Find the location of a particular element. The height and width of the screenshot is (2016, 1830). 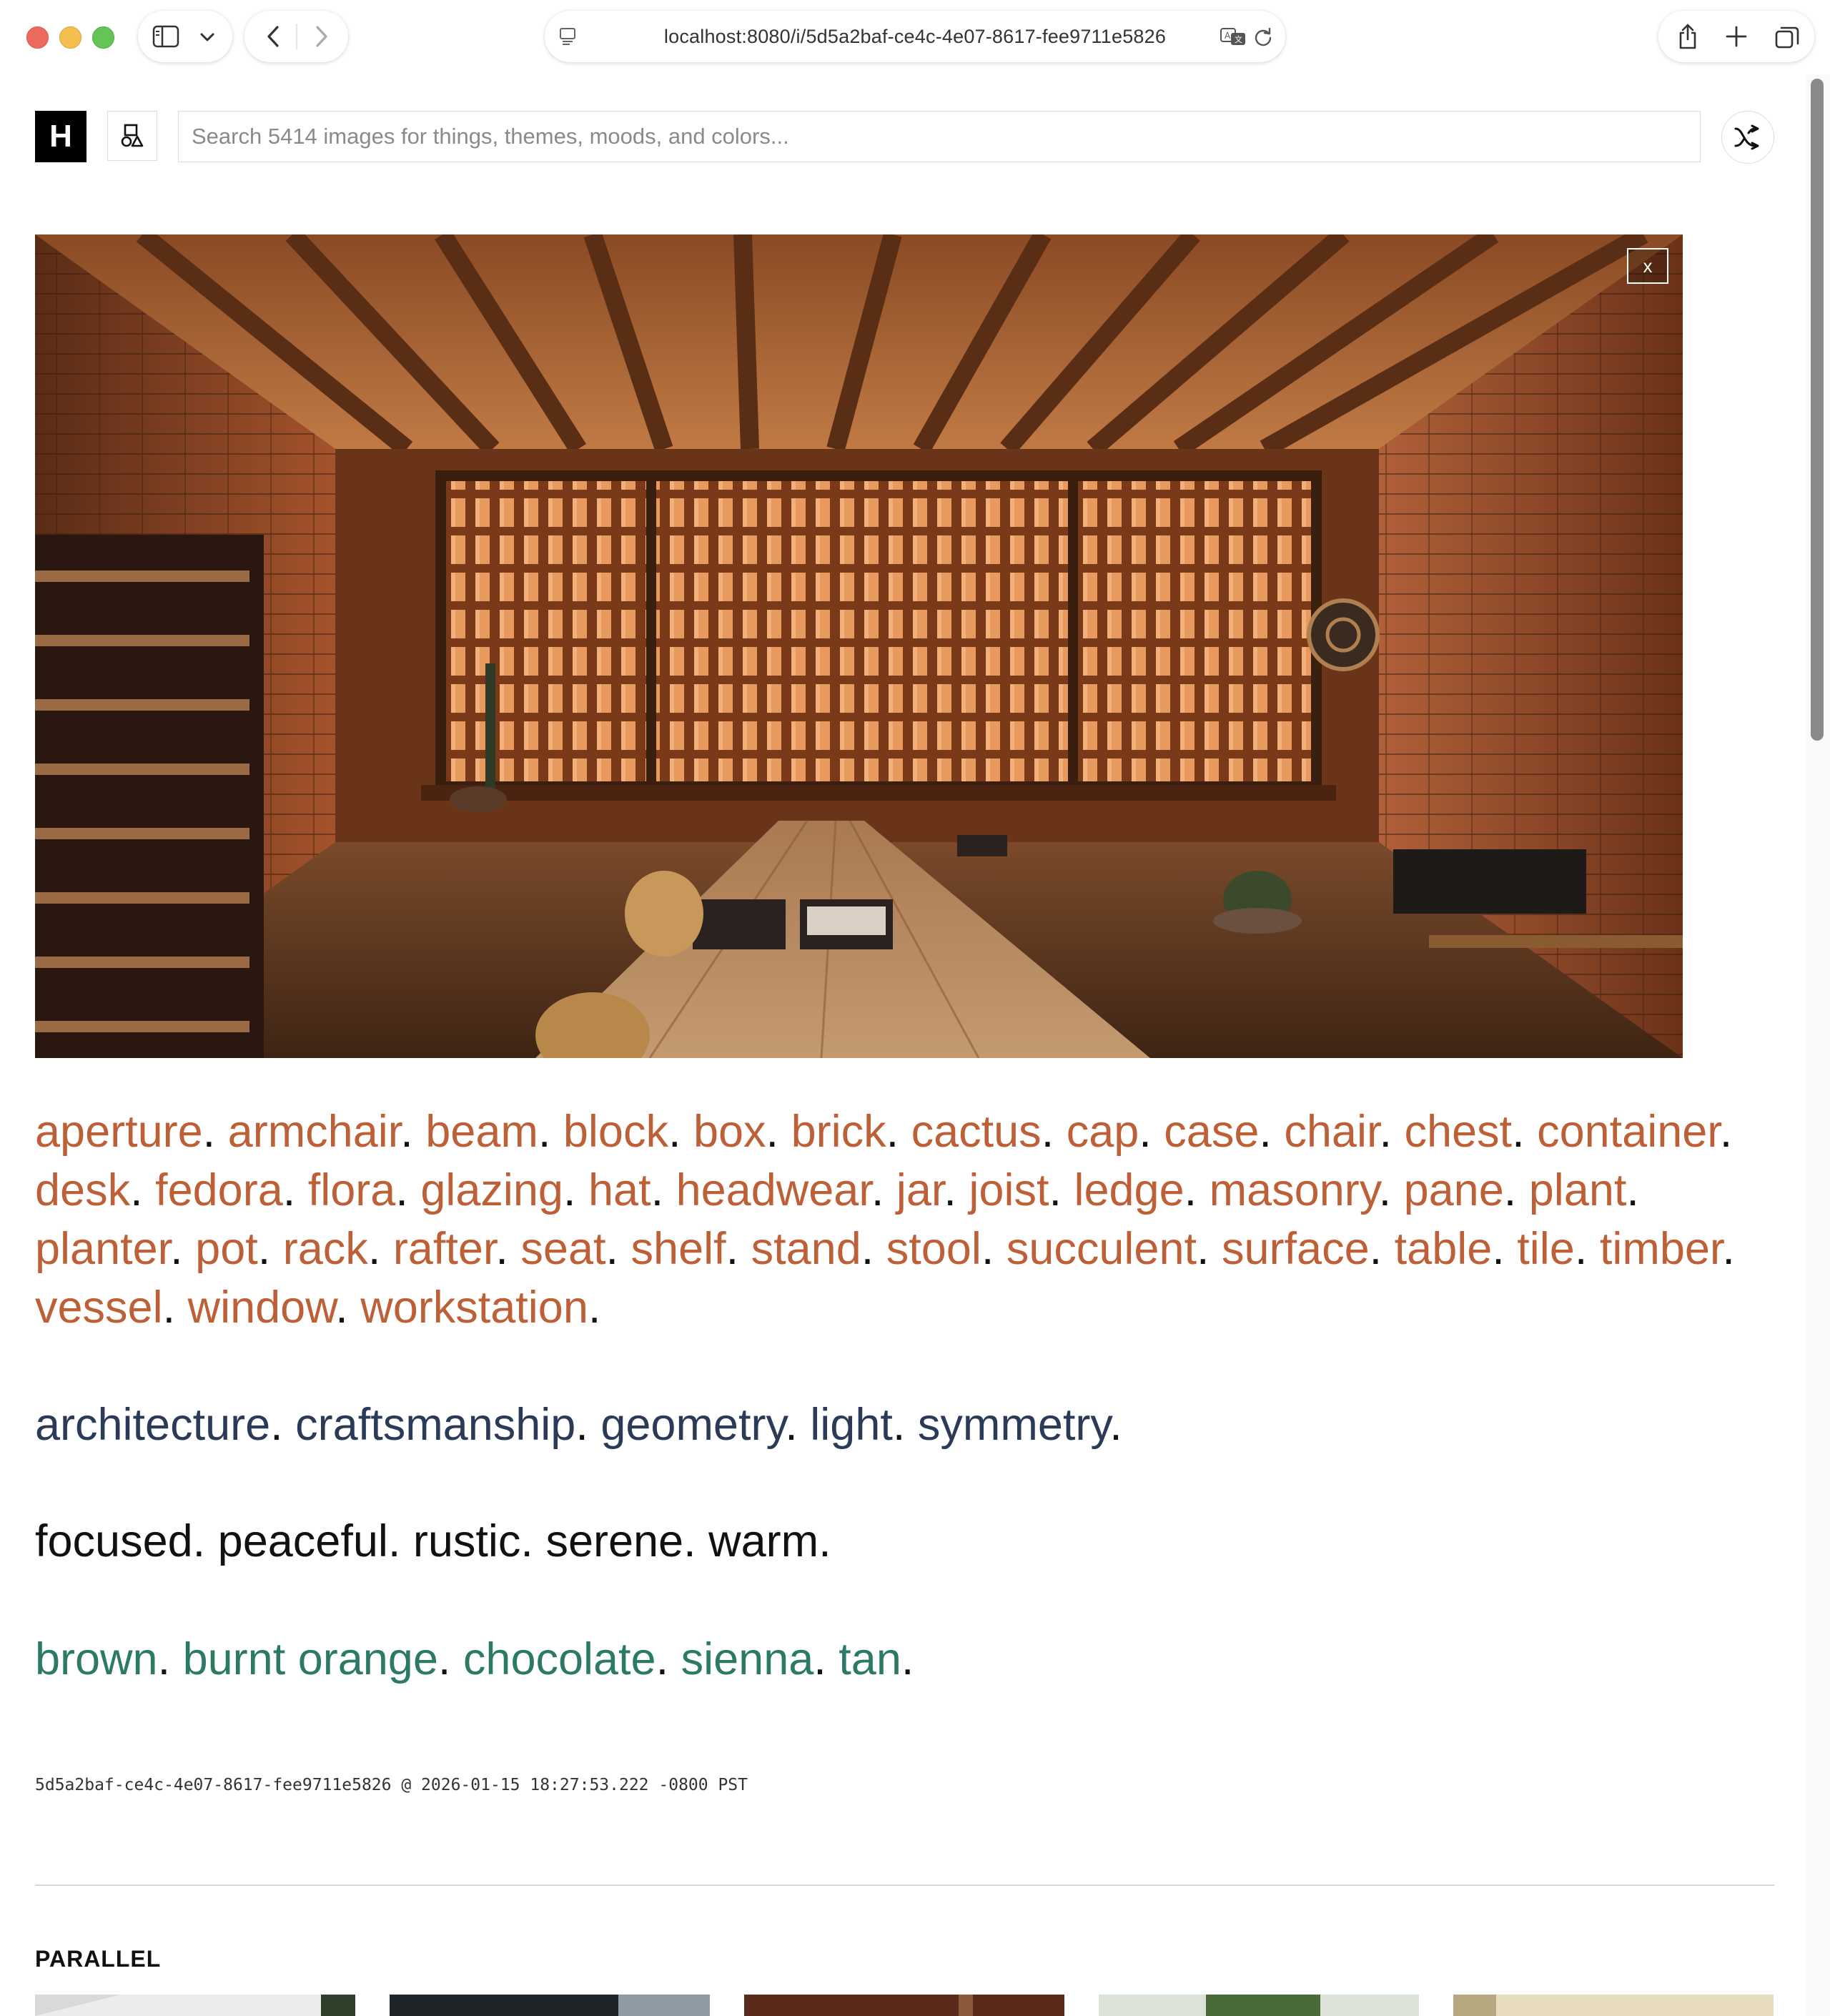

sidebar-icon is located at coordinates (166, 36).